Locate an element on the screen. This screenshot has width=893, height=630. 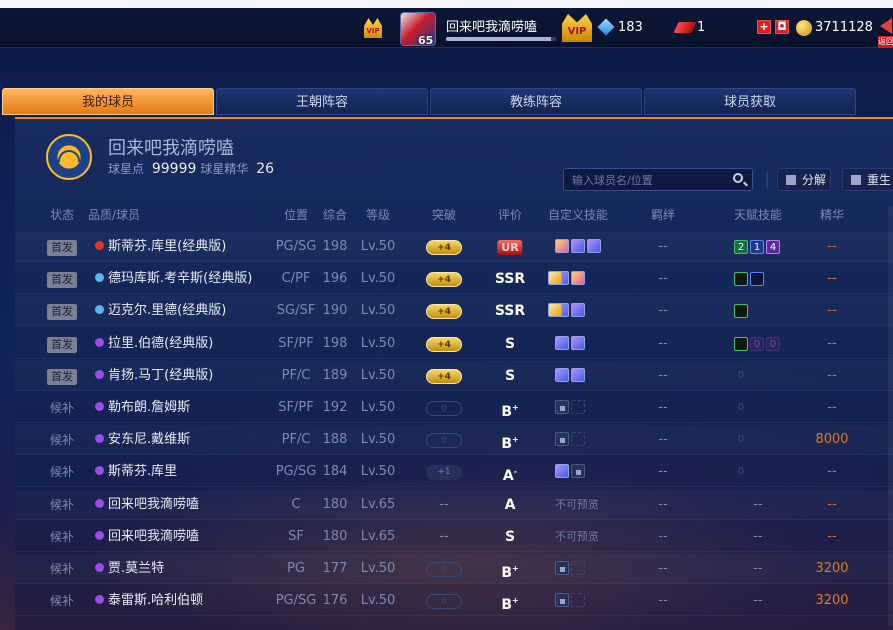
rebirth-button: 重生 is located at coordinates (867, 179).